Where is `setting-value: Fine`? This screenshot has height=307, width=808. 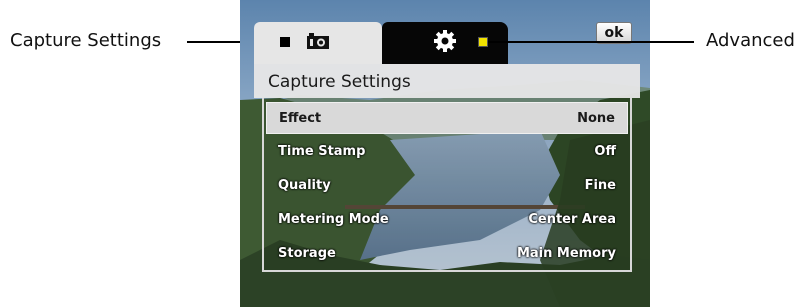
setting-value: Fine is located at coordinates (600, 185).